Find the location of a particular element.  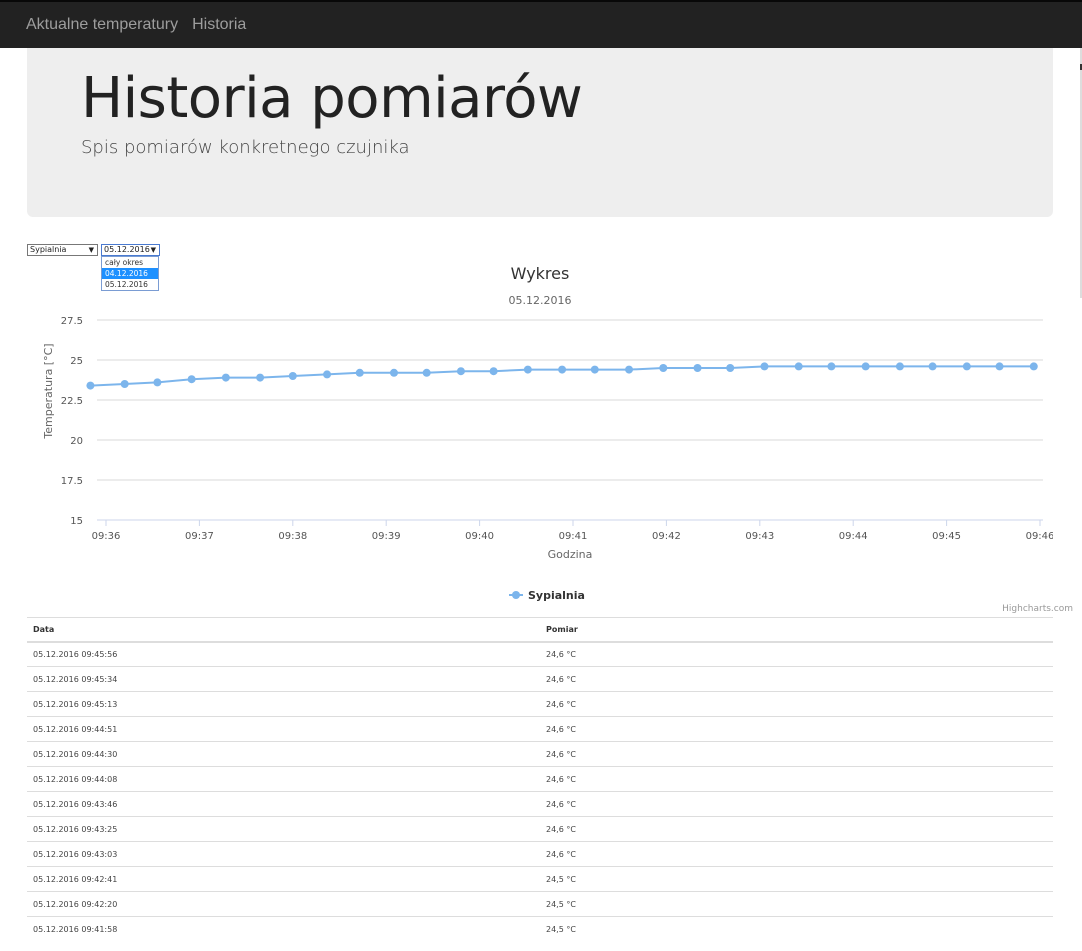

x-tick-label: 09:41 is located at coordinates (573, 536).